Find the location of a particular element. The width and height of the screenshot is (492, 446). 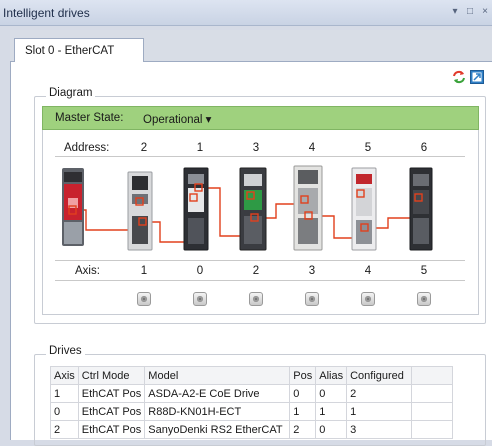

fit-view-icon is located at coordinates (477, 77).